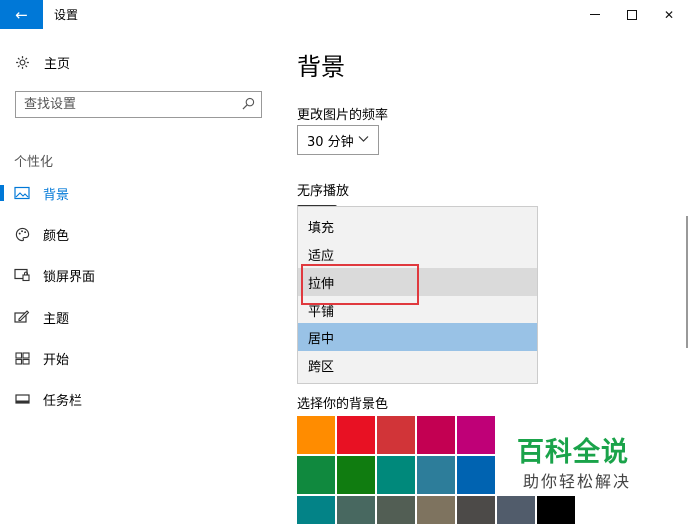  What do you see at coordinates (687, 282) in the screenshot?
I see `scrollbar-thumb` at bounding box center [687, 282].